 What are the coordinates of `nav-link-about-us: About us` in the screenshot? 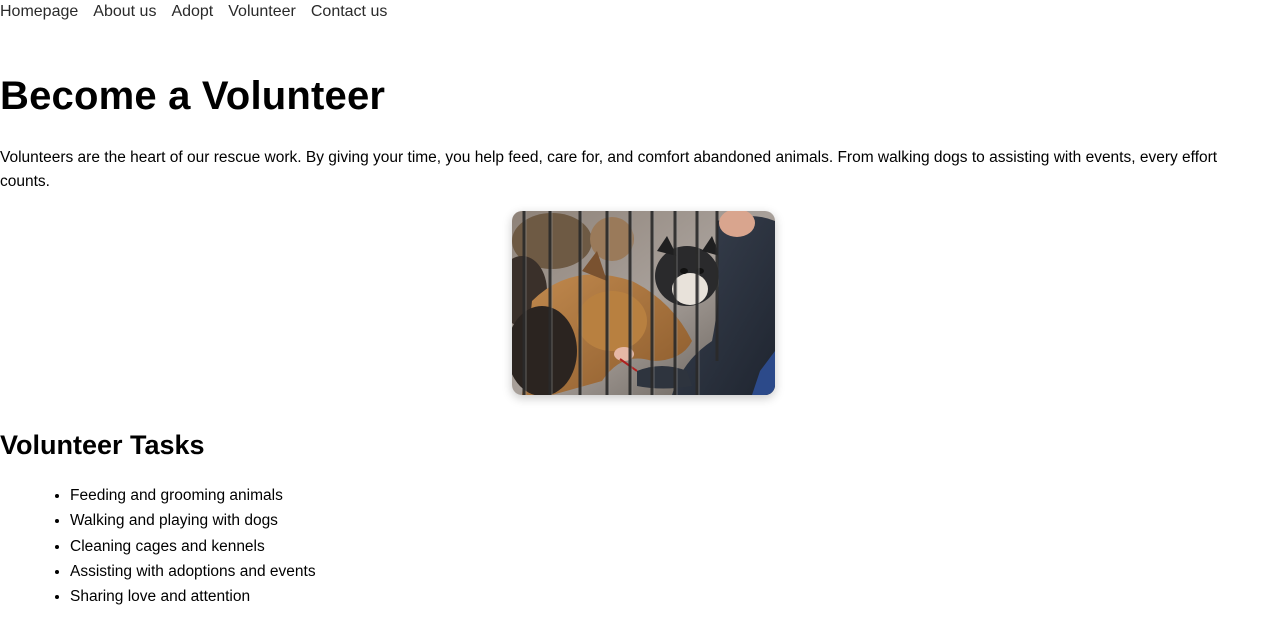 It's located at (124, 12).